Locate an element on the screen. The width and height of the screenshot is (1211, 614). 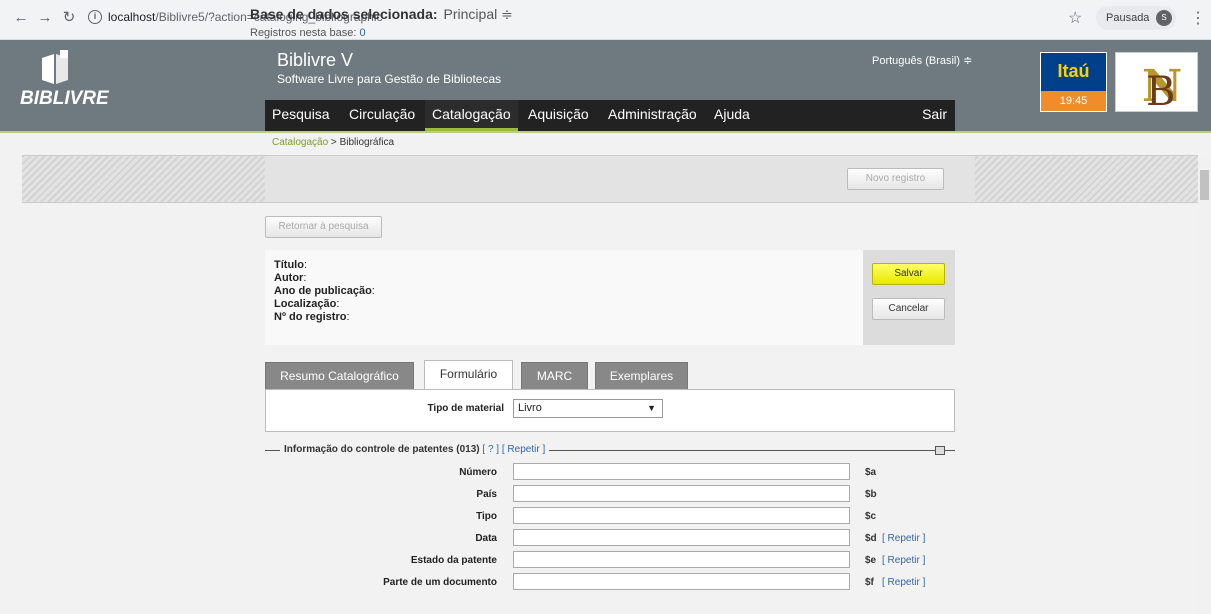
material-type-label: Tipo de material is located at coordinates (465, 408).